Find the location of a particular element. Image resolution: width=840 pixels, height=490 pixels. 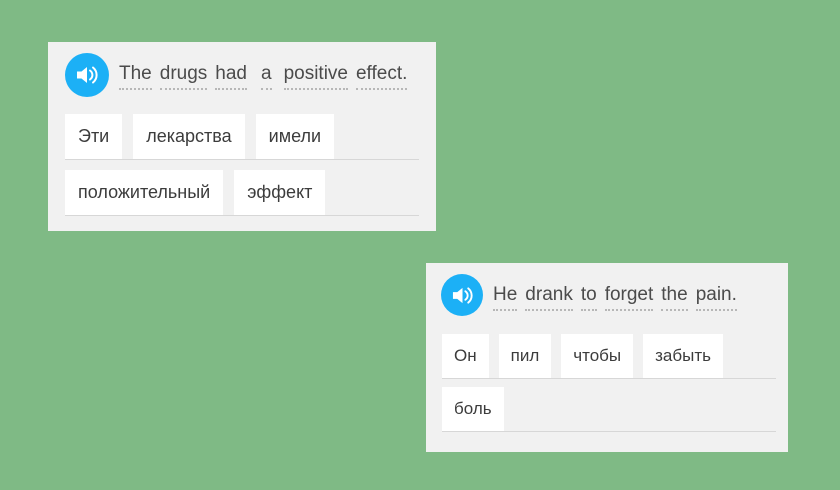

prompt-sentence: He drank to forget the pain. is located at coordinates (615, 297).